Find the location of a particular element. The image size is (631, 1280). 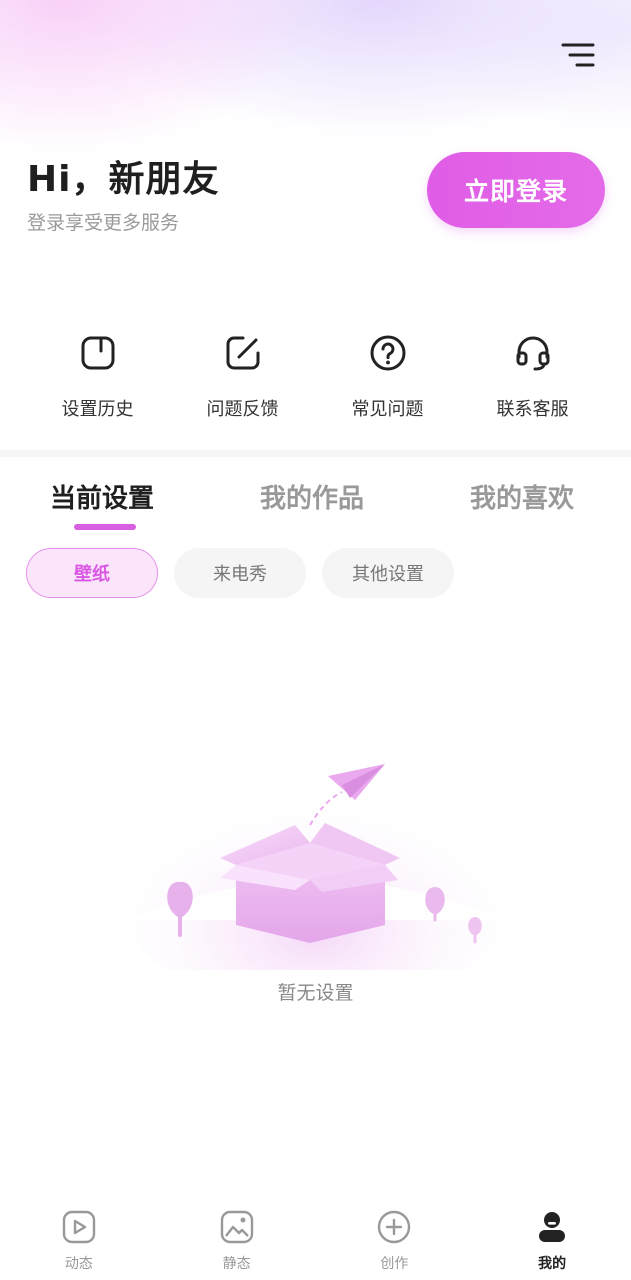

quick-action-history: 设置历史 is located at coordinates (97, 377).